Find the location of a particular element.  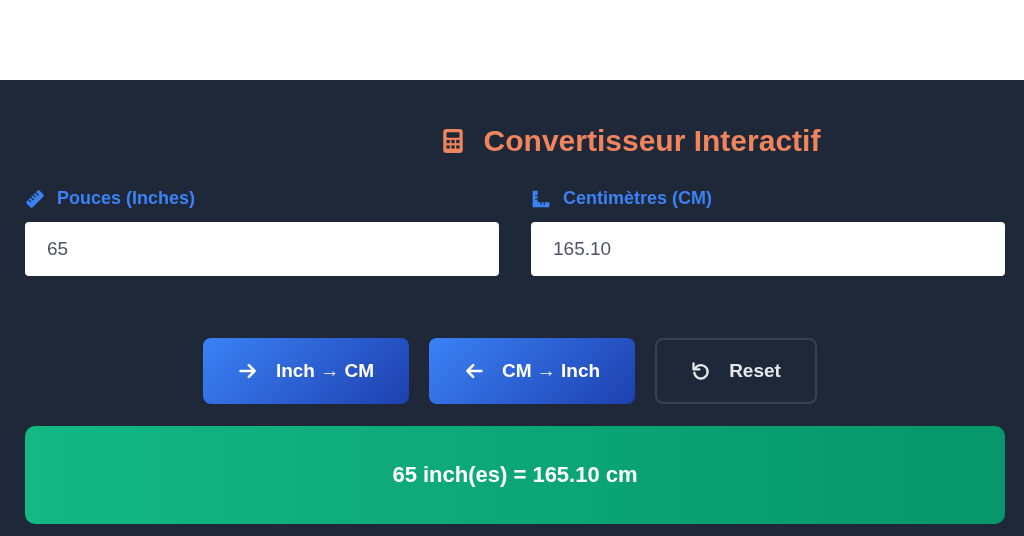

reset-icon is located at coordinates (701, 371).